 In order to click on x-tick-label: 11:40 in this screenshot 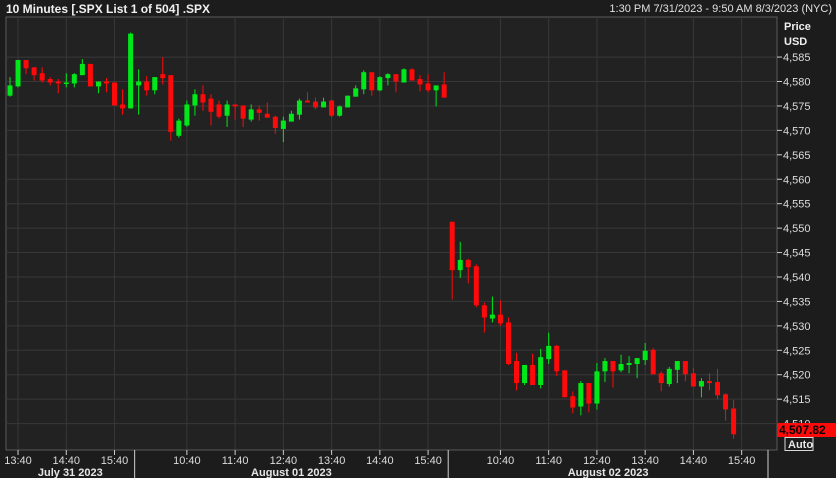, I will do `click(548, 461)`.